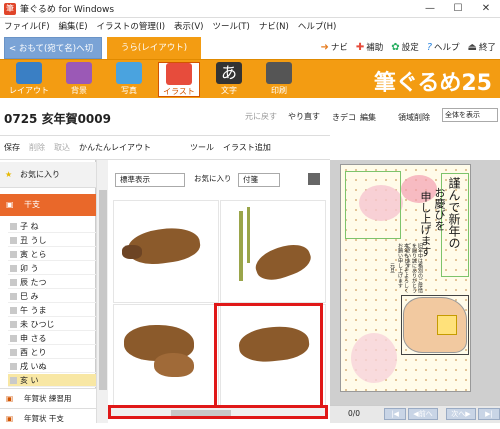 The width and height of the screenshot is (500, 429). I want to click on menu-illust-manage: イラストの管理(I), so click(131, 26).